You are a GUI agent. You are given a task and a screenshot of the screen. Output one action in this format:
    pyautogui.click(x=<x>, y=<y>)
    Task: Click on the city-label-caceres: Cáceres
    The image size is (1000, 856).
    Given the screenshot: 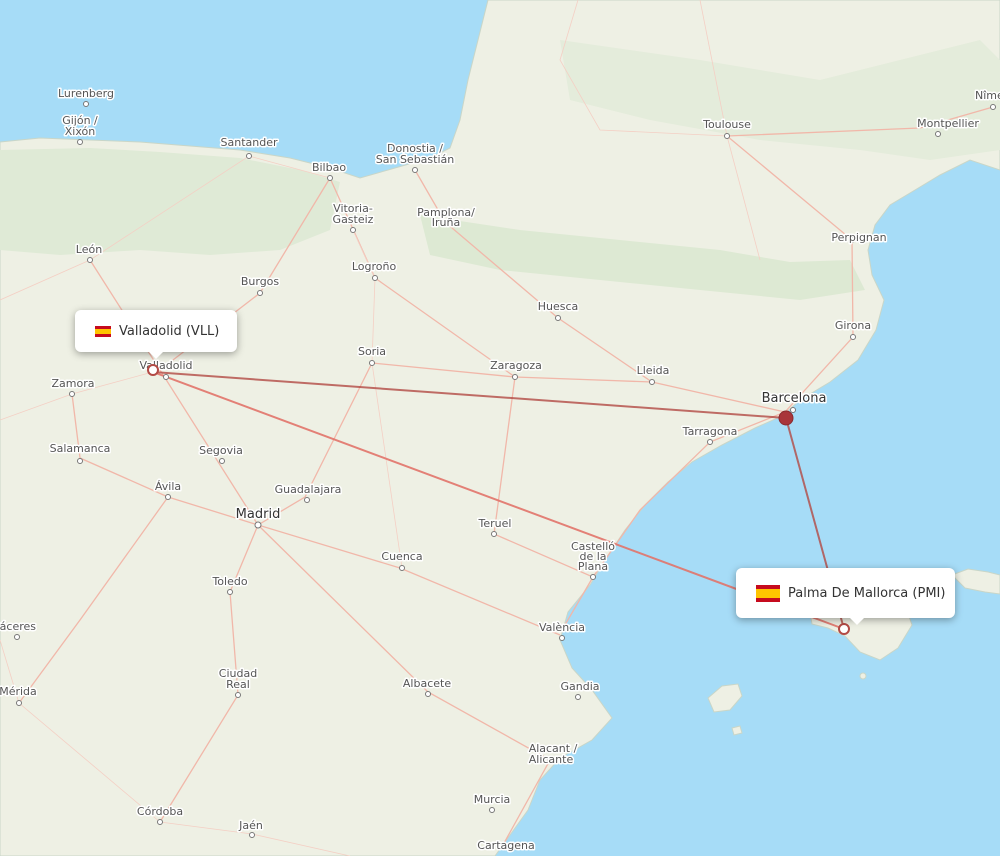 What is the action you would take?
    pyautogui.click(x=18, y=626)
    